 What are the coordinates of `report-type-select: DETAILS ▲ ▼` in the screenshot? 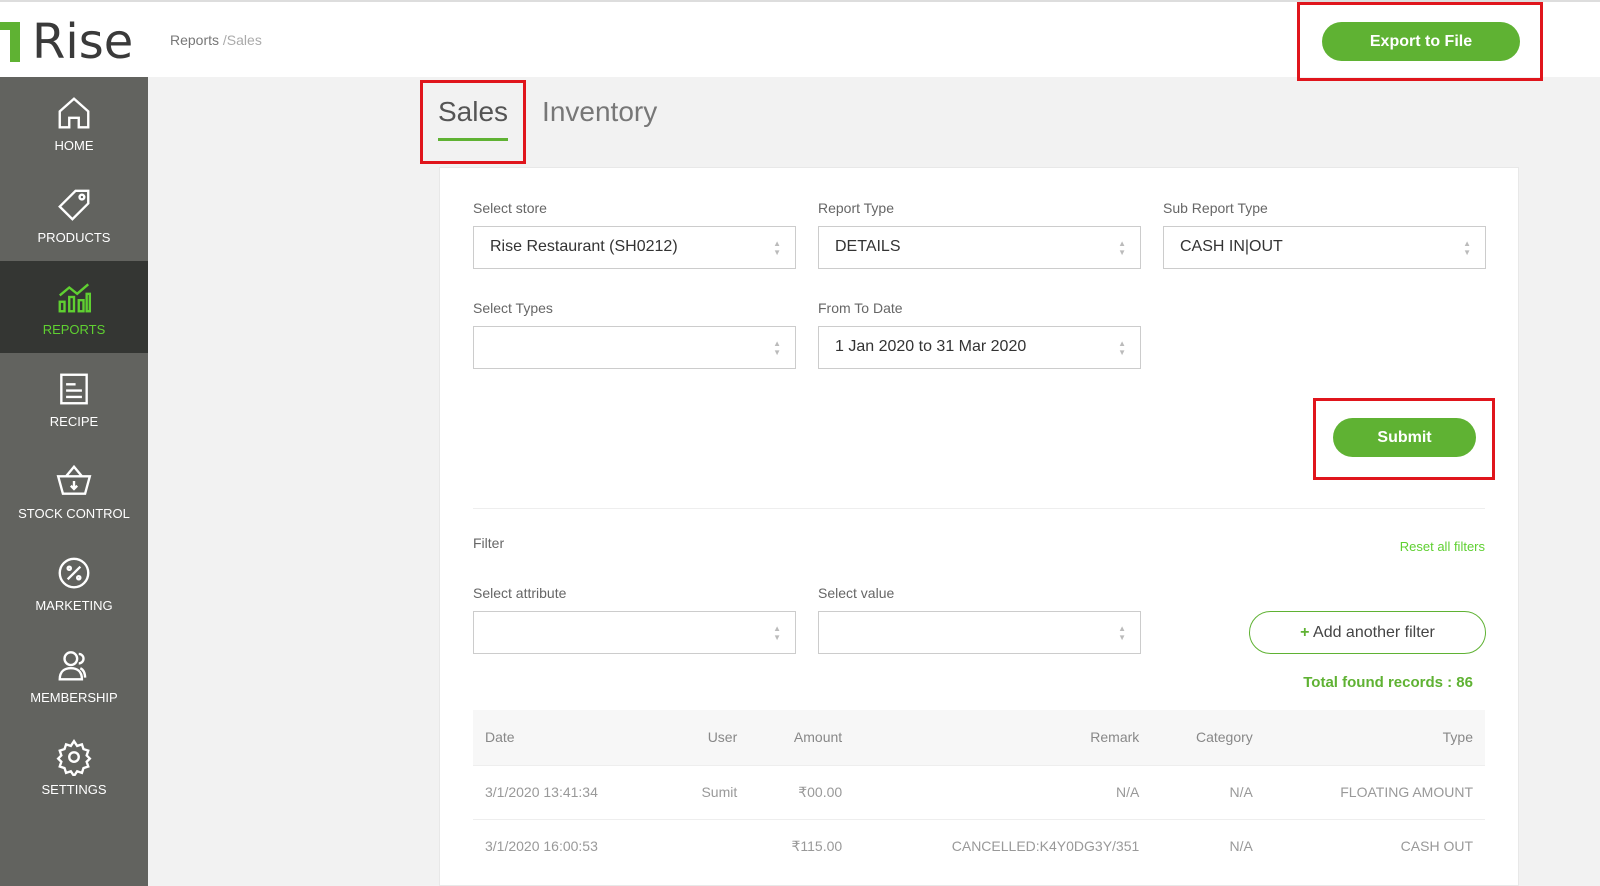 It's located at (979, 247).